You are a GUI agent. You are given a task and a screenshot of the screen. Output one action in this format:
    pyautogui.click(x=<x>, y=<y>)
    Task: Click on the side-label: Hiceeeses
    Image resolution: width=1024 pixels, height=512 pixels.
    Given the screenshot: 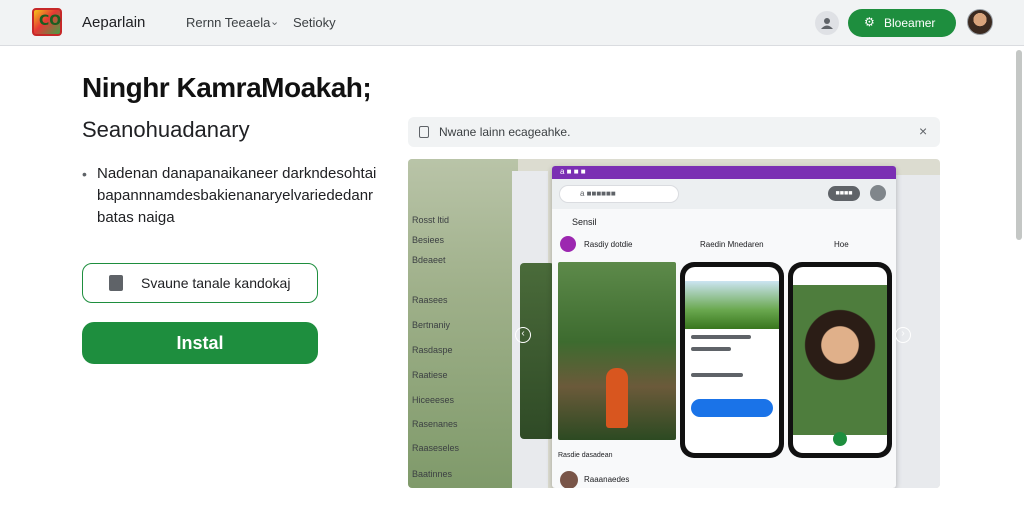 What is the action you would take?
    pyautogui.click(x=433, y=400)
    